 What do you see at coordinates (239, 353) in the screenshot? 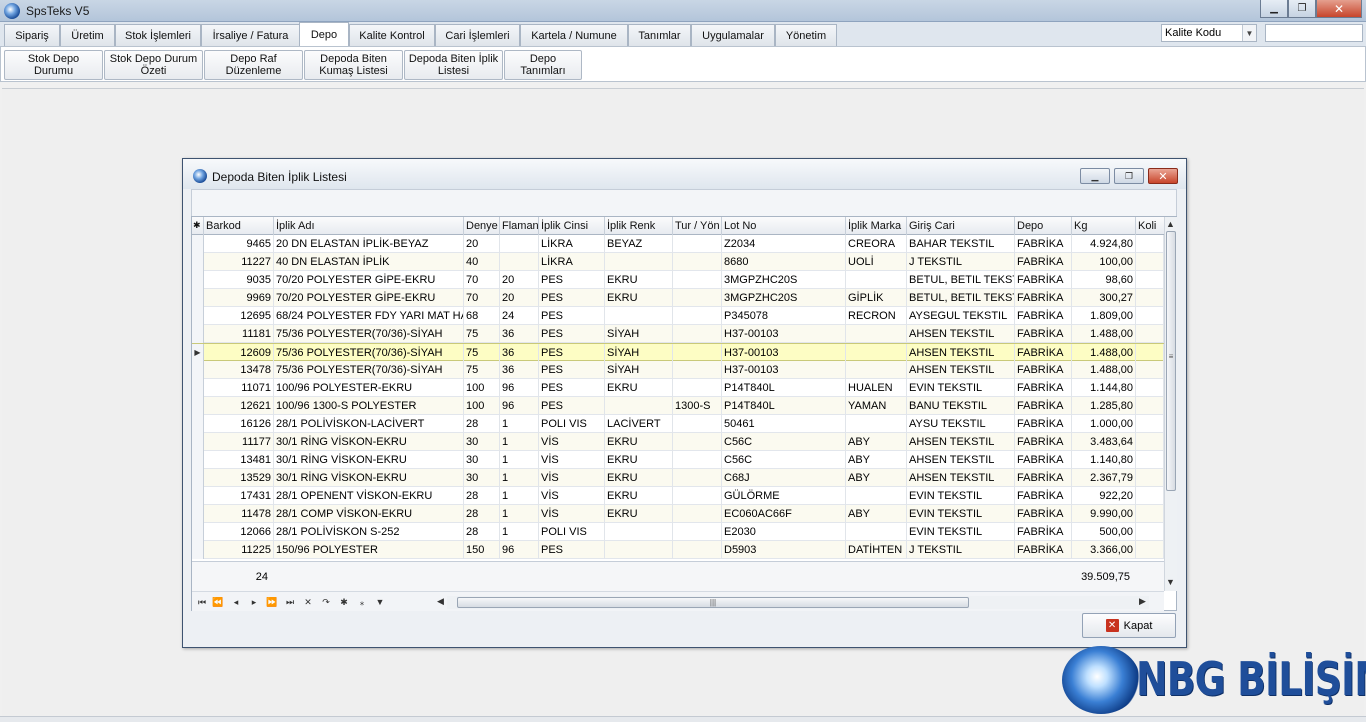
I see `table-cell: 12609` at bounding box center [239, 353].